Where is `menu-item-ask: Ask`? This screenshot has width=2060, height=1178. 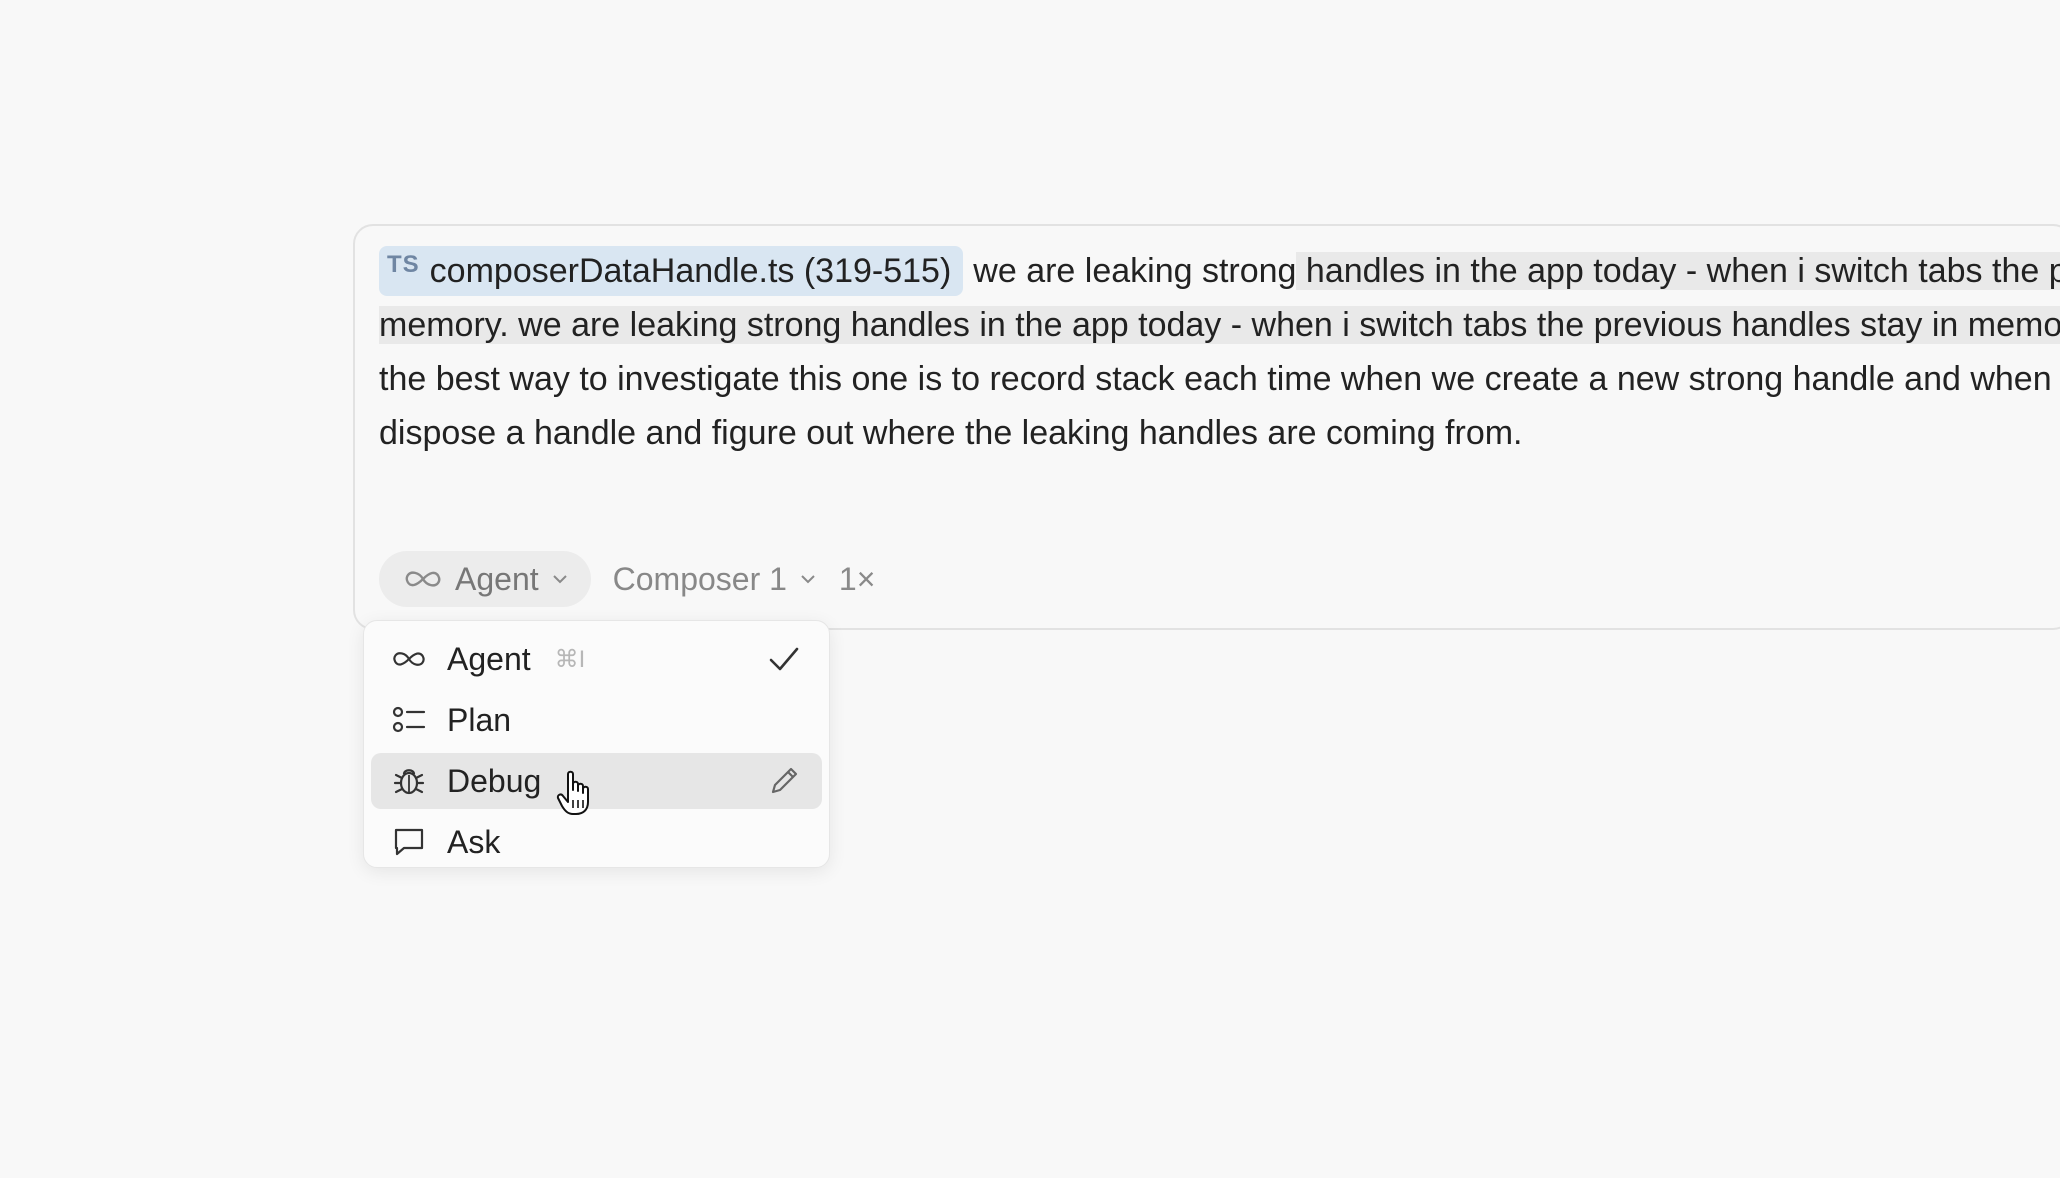
menu-item-ask: Ask is located at coordinates (596, 842).